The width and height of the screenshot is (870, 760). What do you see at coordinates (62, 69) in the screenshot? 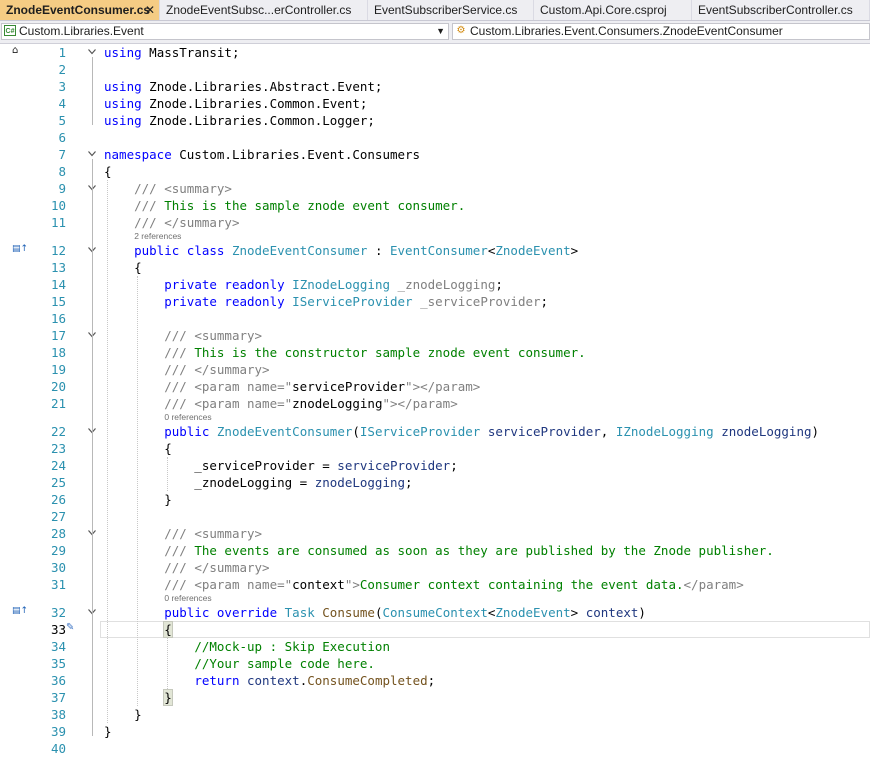
I see `line-number: 2` at bounding box center [62, 69].